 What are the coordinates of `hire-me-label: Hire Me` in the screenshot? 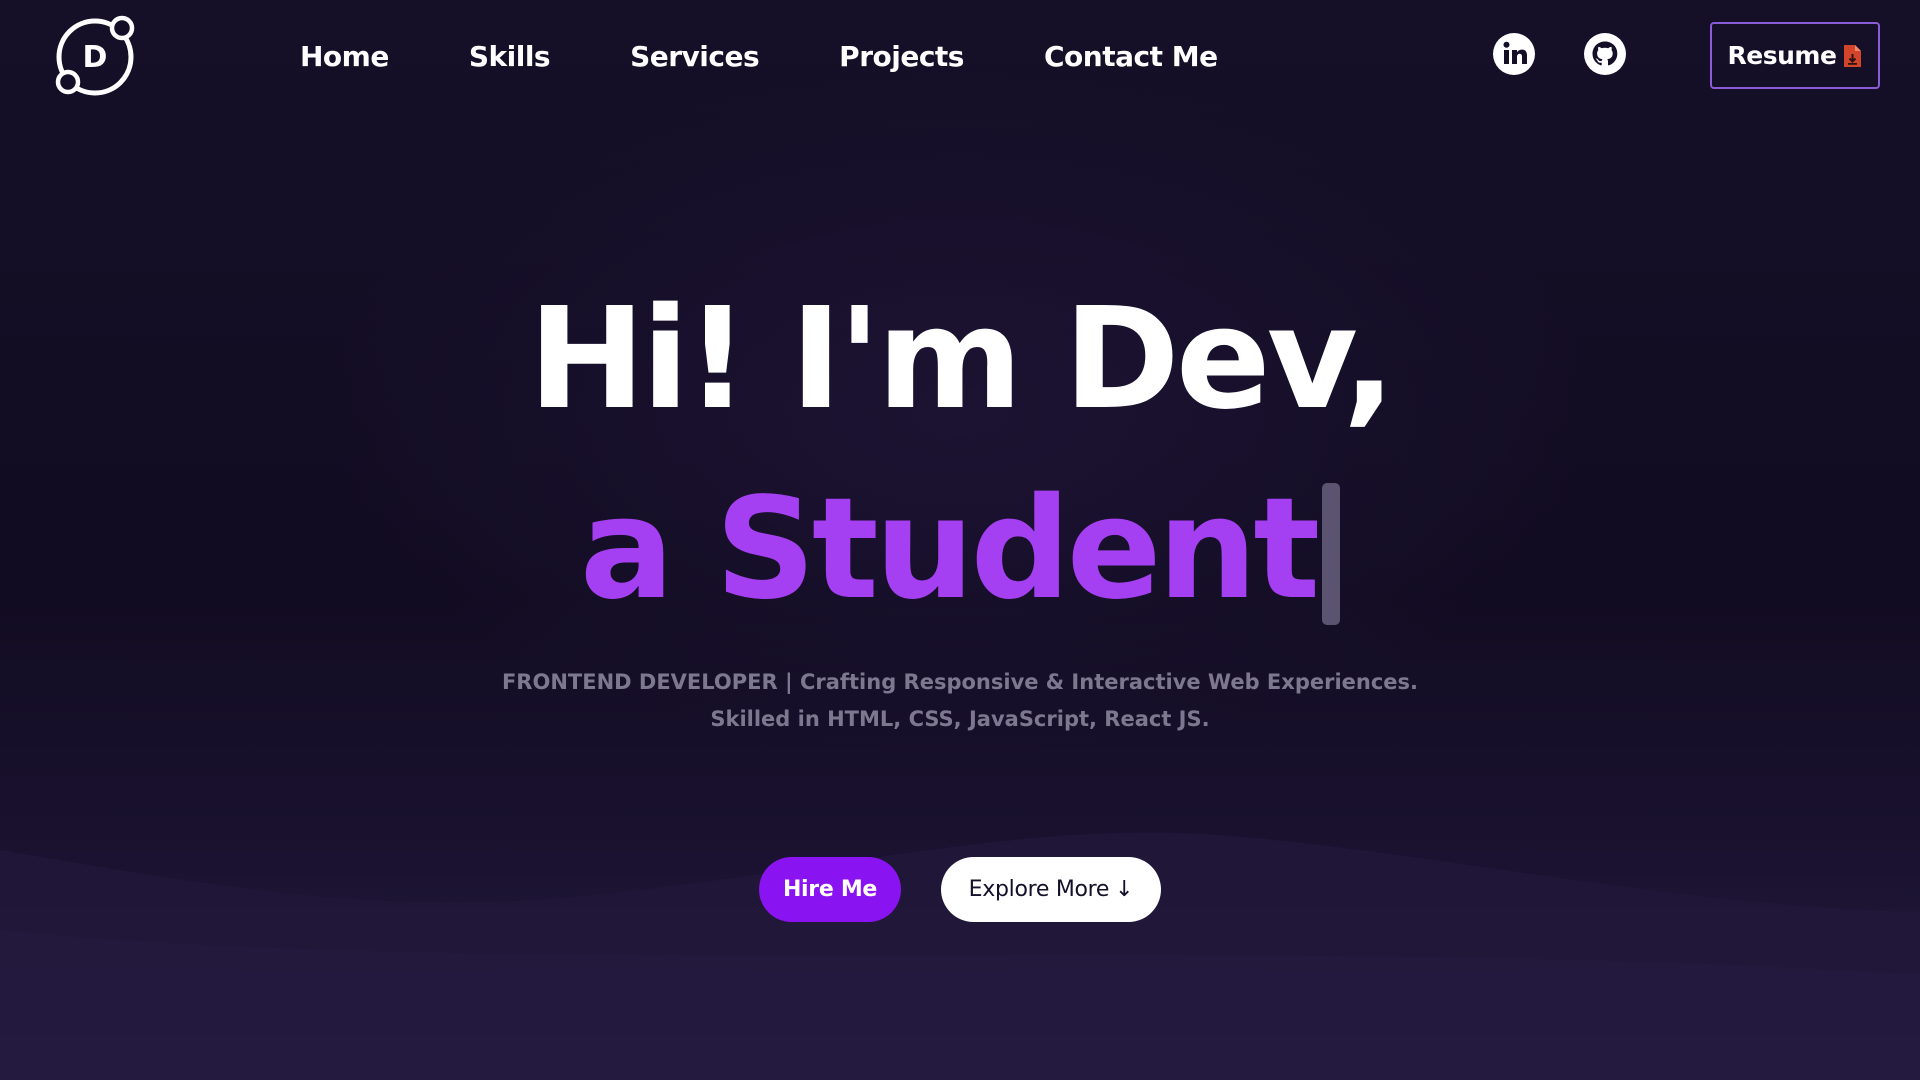 It's located at (830, 889).